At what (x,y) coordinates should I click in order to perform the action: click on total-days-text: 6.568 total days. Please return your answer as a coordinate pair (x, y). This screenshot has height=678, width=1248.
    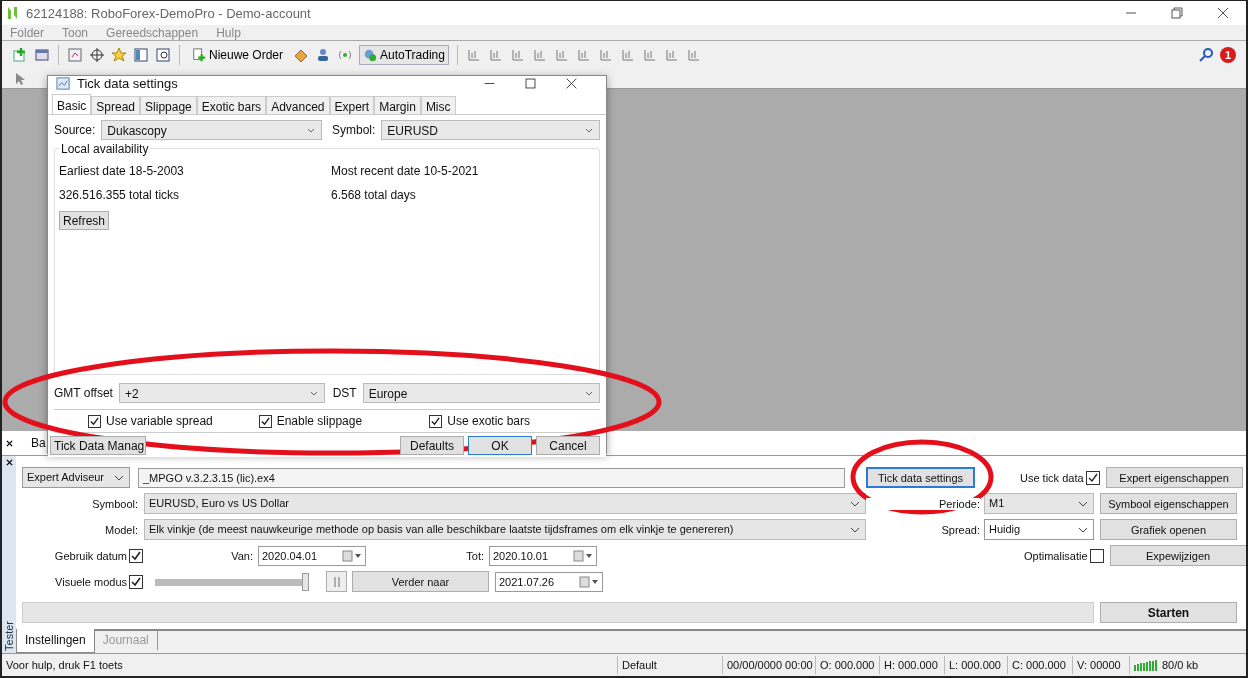
    Looking at the image, I should click on (374, 195).